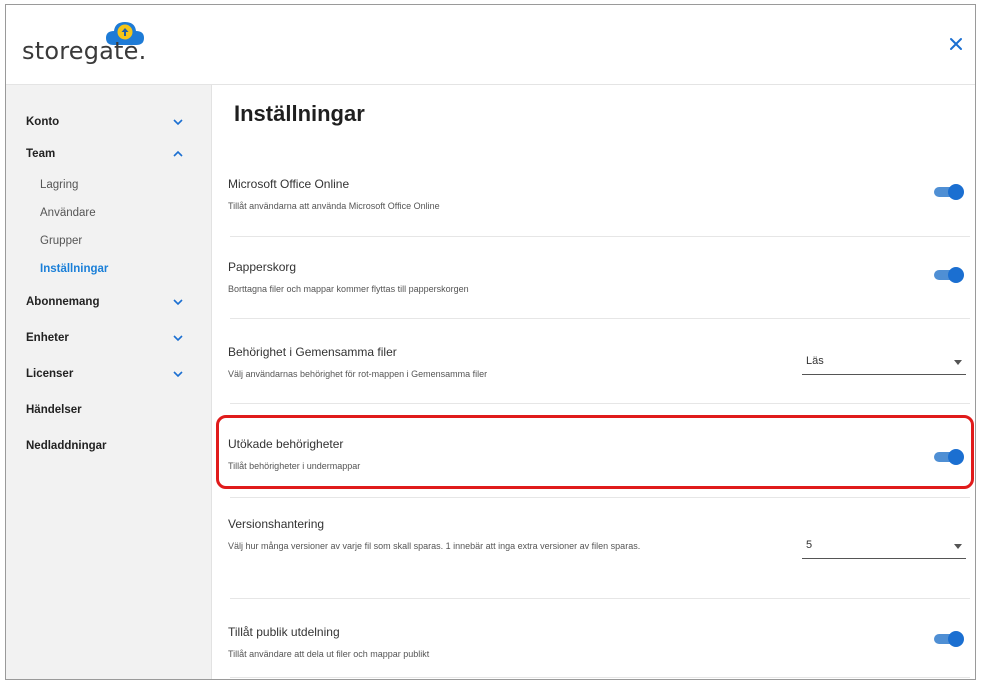 The width and height of the screenshot is (981, 684). What do you see at coordinates (43, 122) in the screenshot?
I see `sidebar-item-label: Konto` at bounding box center [43, 122].